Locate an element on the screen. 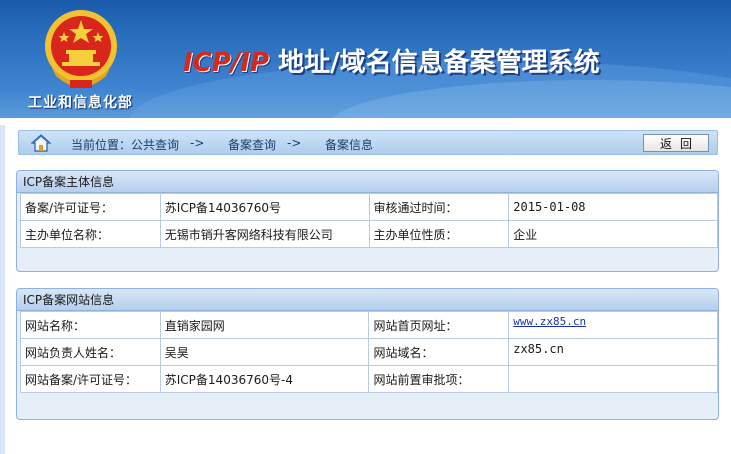 The image size is (731, 454). breadcrumb-item-public-query: 当前位置：公共查询 is located at coordinates (125, 144).